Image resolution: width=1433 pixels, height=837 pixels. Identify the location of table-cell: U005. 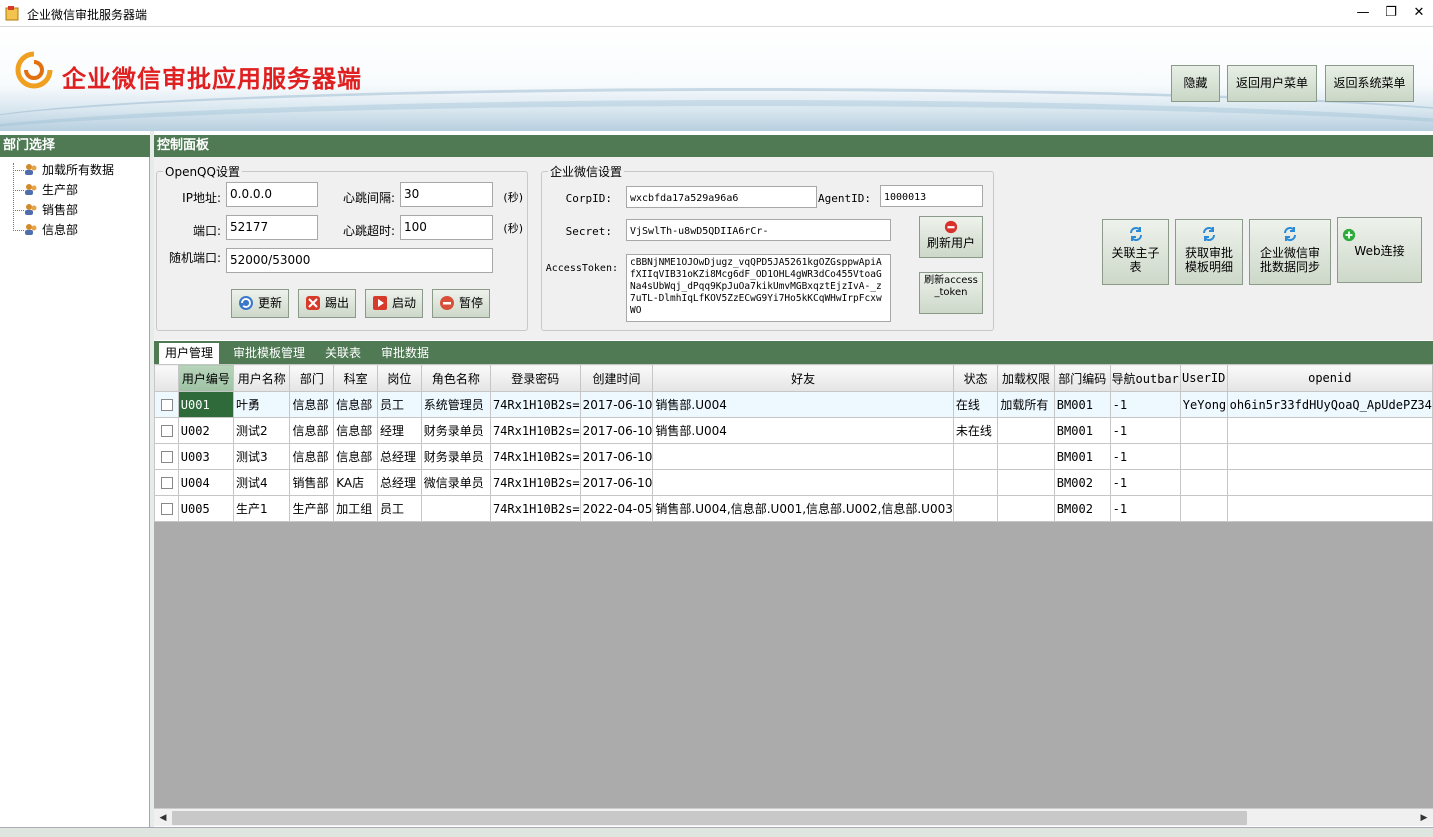
(205, 508).